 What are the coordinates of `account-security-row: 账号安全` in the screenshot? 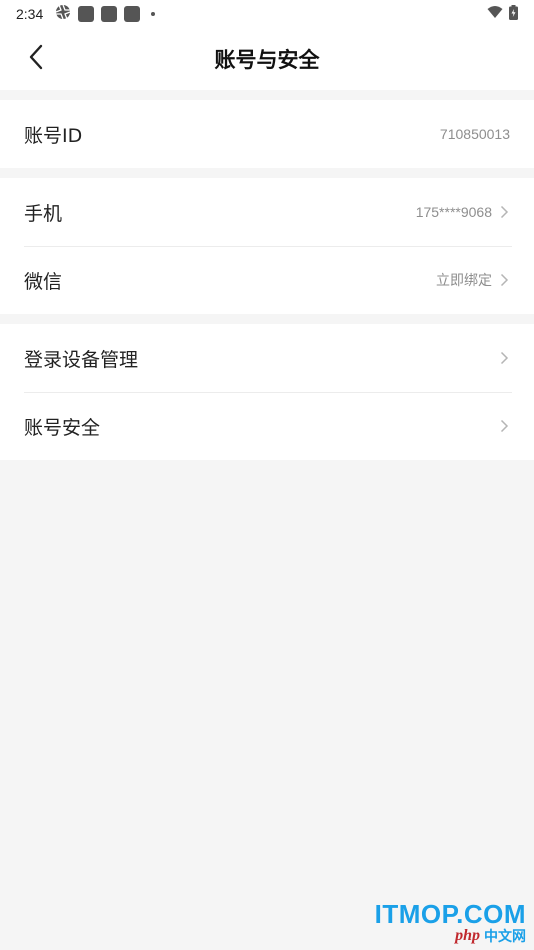 It's located at (267, 426).